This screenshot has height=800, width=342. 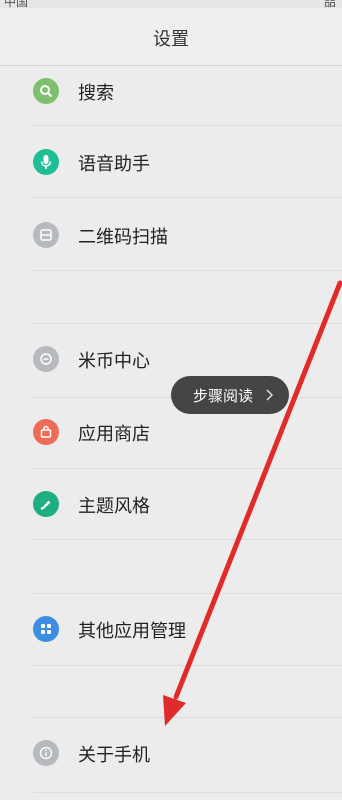 What do you see at coordinates (171, 433) in the screenshot?
I see `settings-item-app-store: 应用商店` at bounding box center [171, 433].